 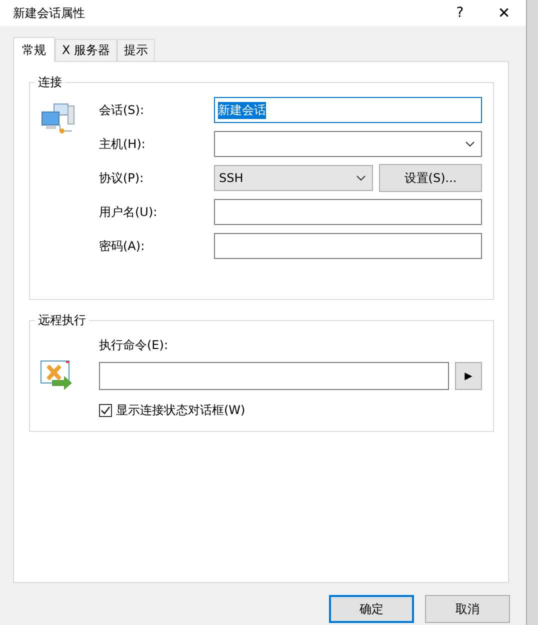 What do you see at coordinates (181, 410) in the screenshot?
I see `checkbox-label: 显示连接状态对话框(W)` at bounding box center [181, 410].